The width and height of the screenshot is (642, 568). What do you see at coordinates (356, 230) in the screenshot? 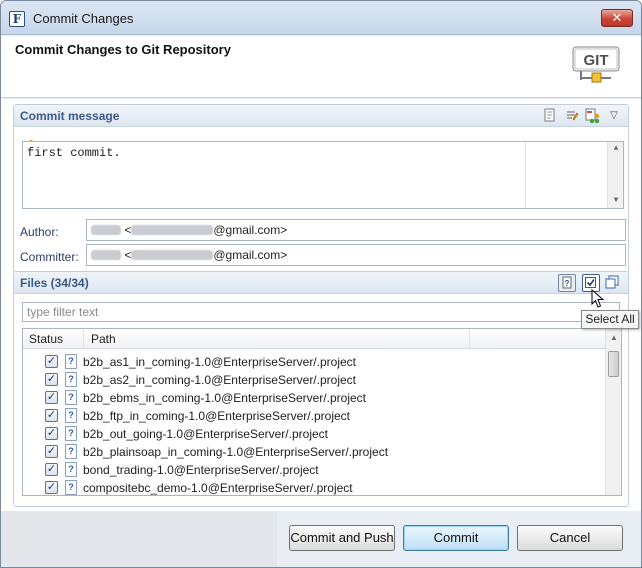
I see `author-field: < @gmail.com>` at bounding box center [356, 230].